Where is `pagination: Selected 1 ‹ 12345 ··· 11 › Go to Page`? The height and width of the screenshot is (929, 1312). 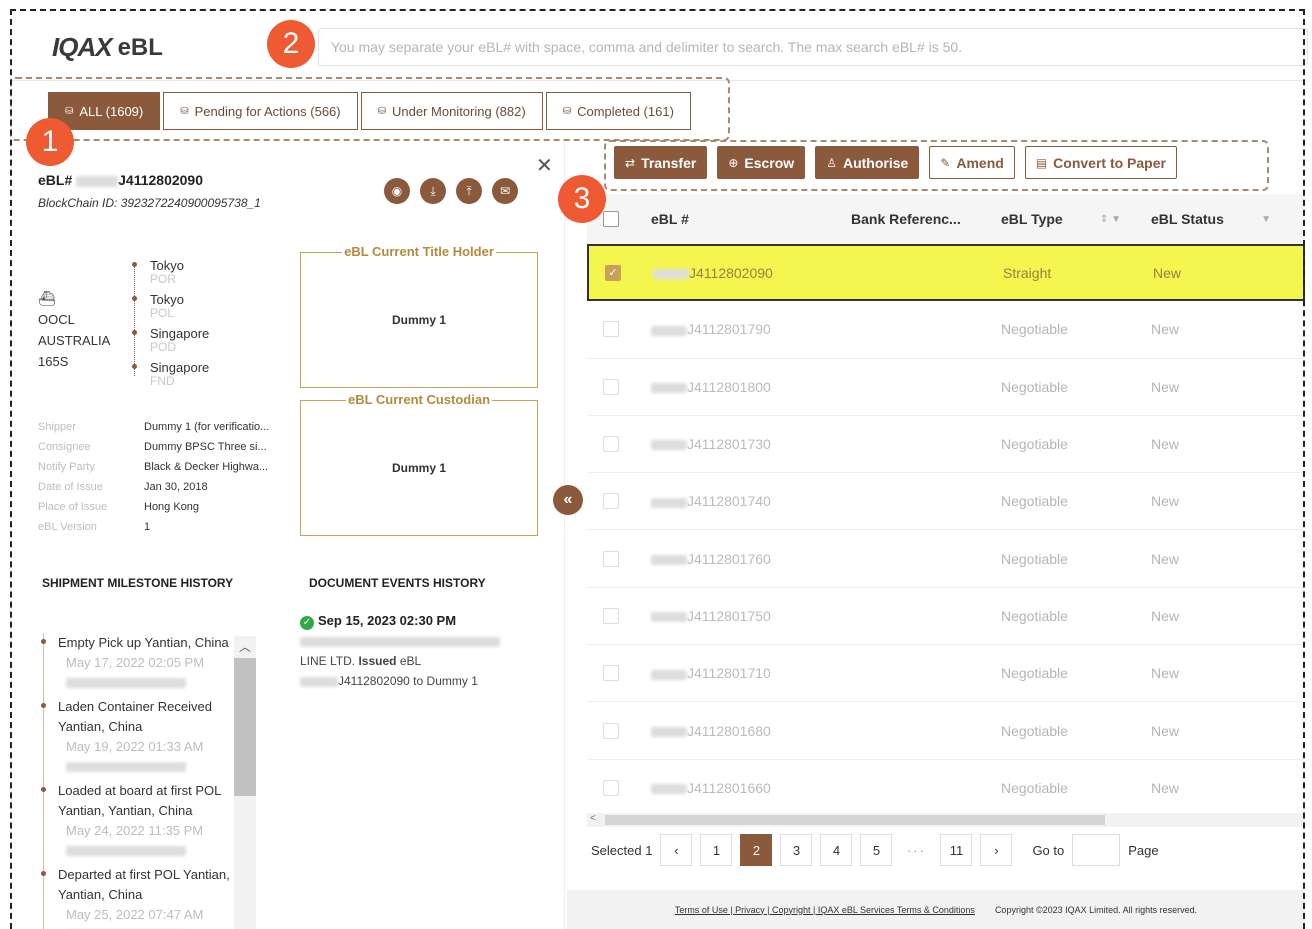 pagination: Selected 1 ‹ 12345 ··· 11 › Go to Page is located at coordinates (875, 850).